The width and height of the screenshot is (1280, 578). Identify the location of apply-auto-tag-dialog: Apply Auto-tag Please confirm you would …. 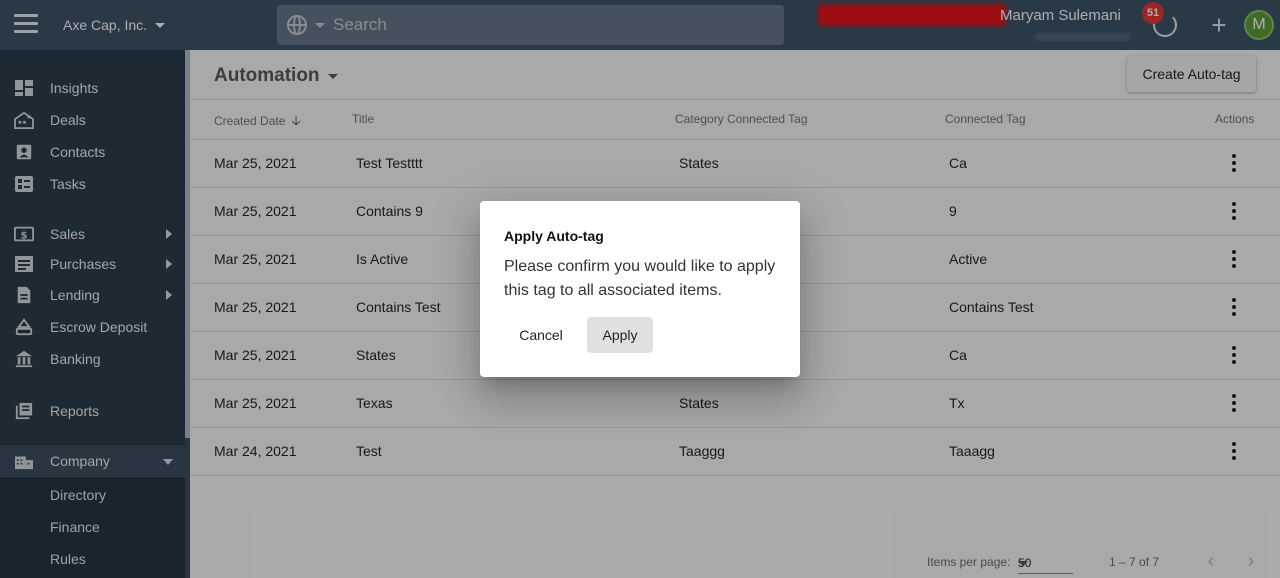
(640, 289).